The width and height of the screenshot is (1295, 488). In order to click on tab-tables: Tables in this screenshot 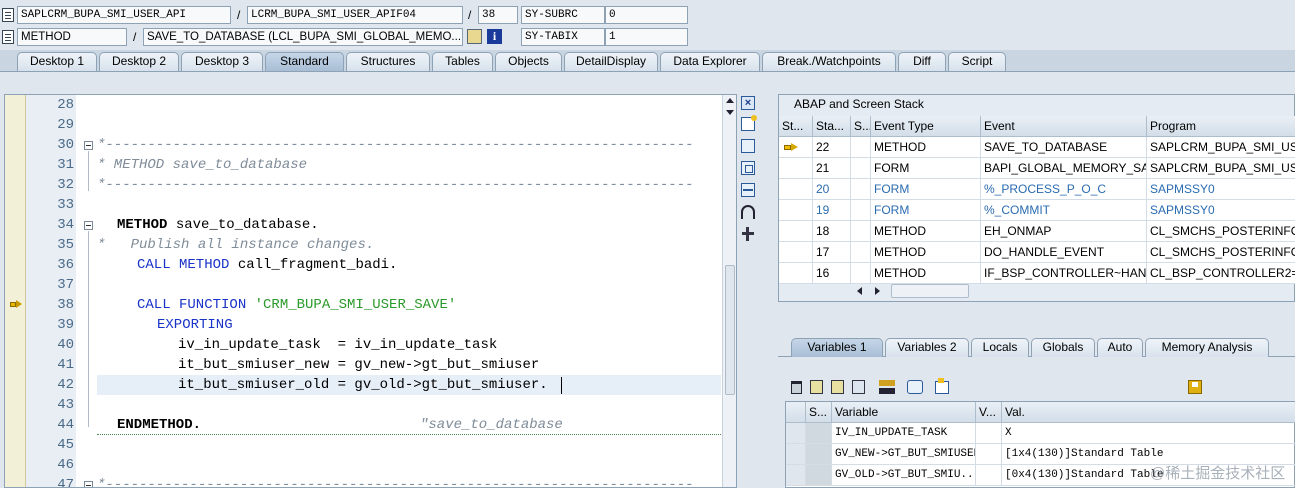, I will do `click(462, 61)`.